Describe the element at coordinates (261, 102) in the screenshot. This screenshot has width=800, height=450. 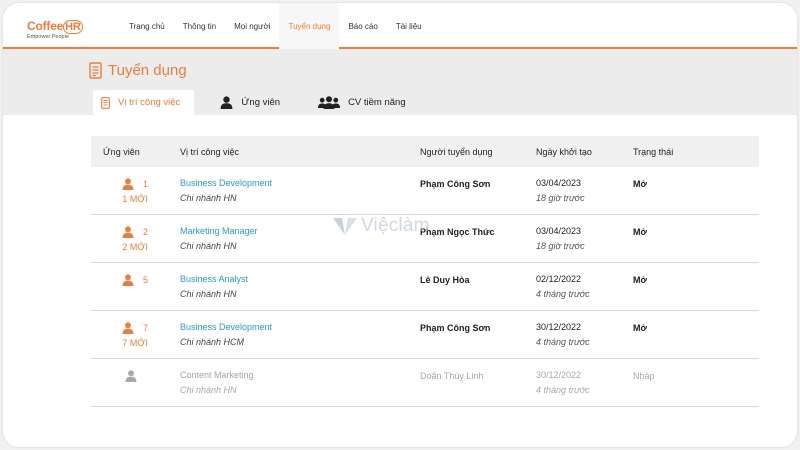
I see `tab-label: Ứng viên` at that location.